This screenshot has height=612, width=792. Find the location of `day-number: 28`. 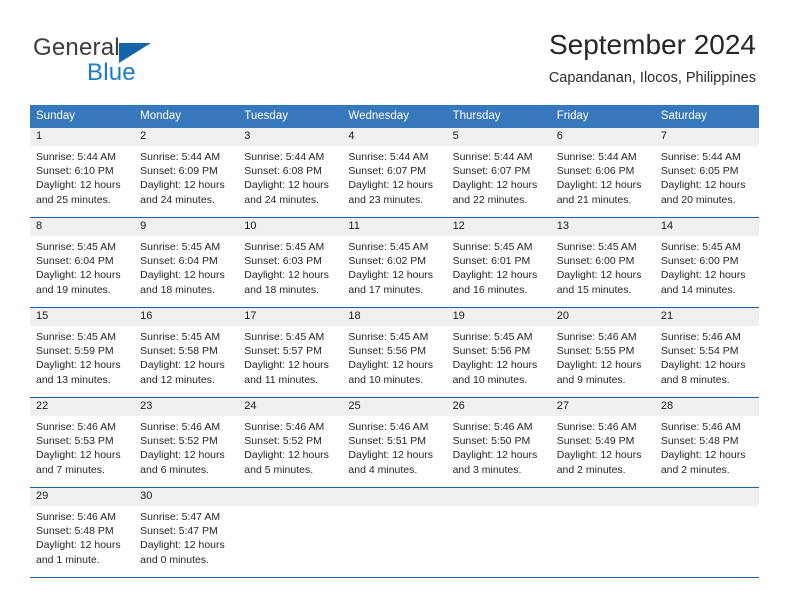

day-number: 28 is located at coordinates (706, 407).